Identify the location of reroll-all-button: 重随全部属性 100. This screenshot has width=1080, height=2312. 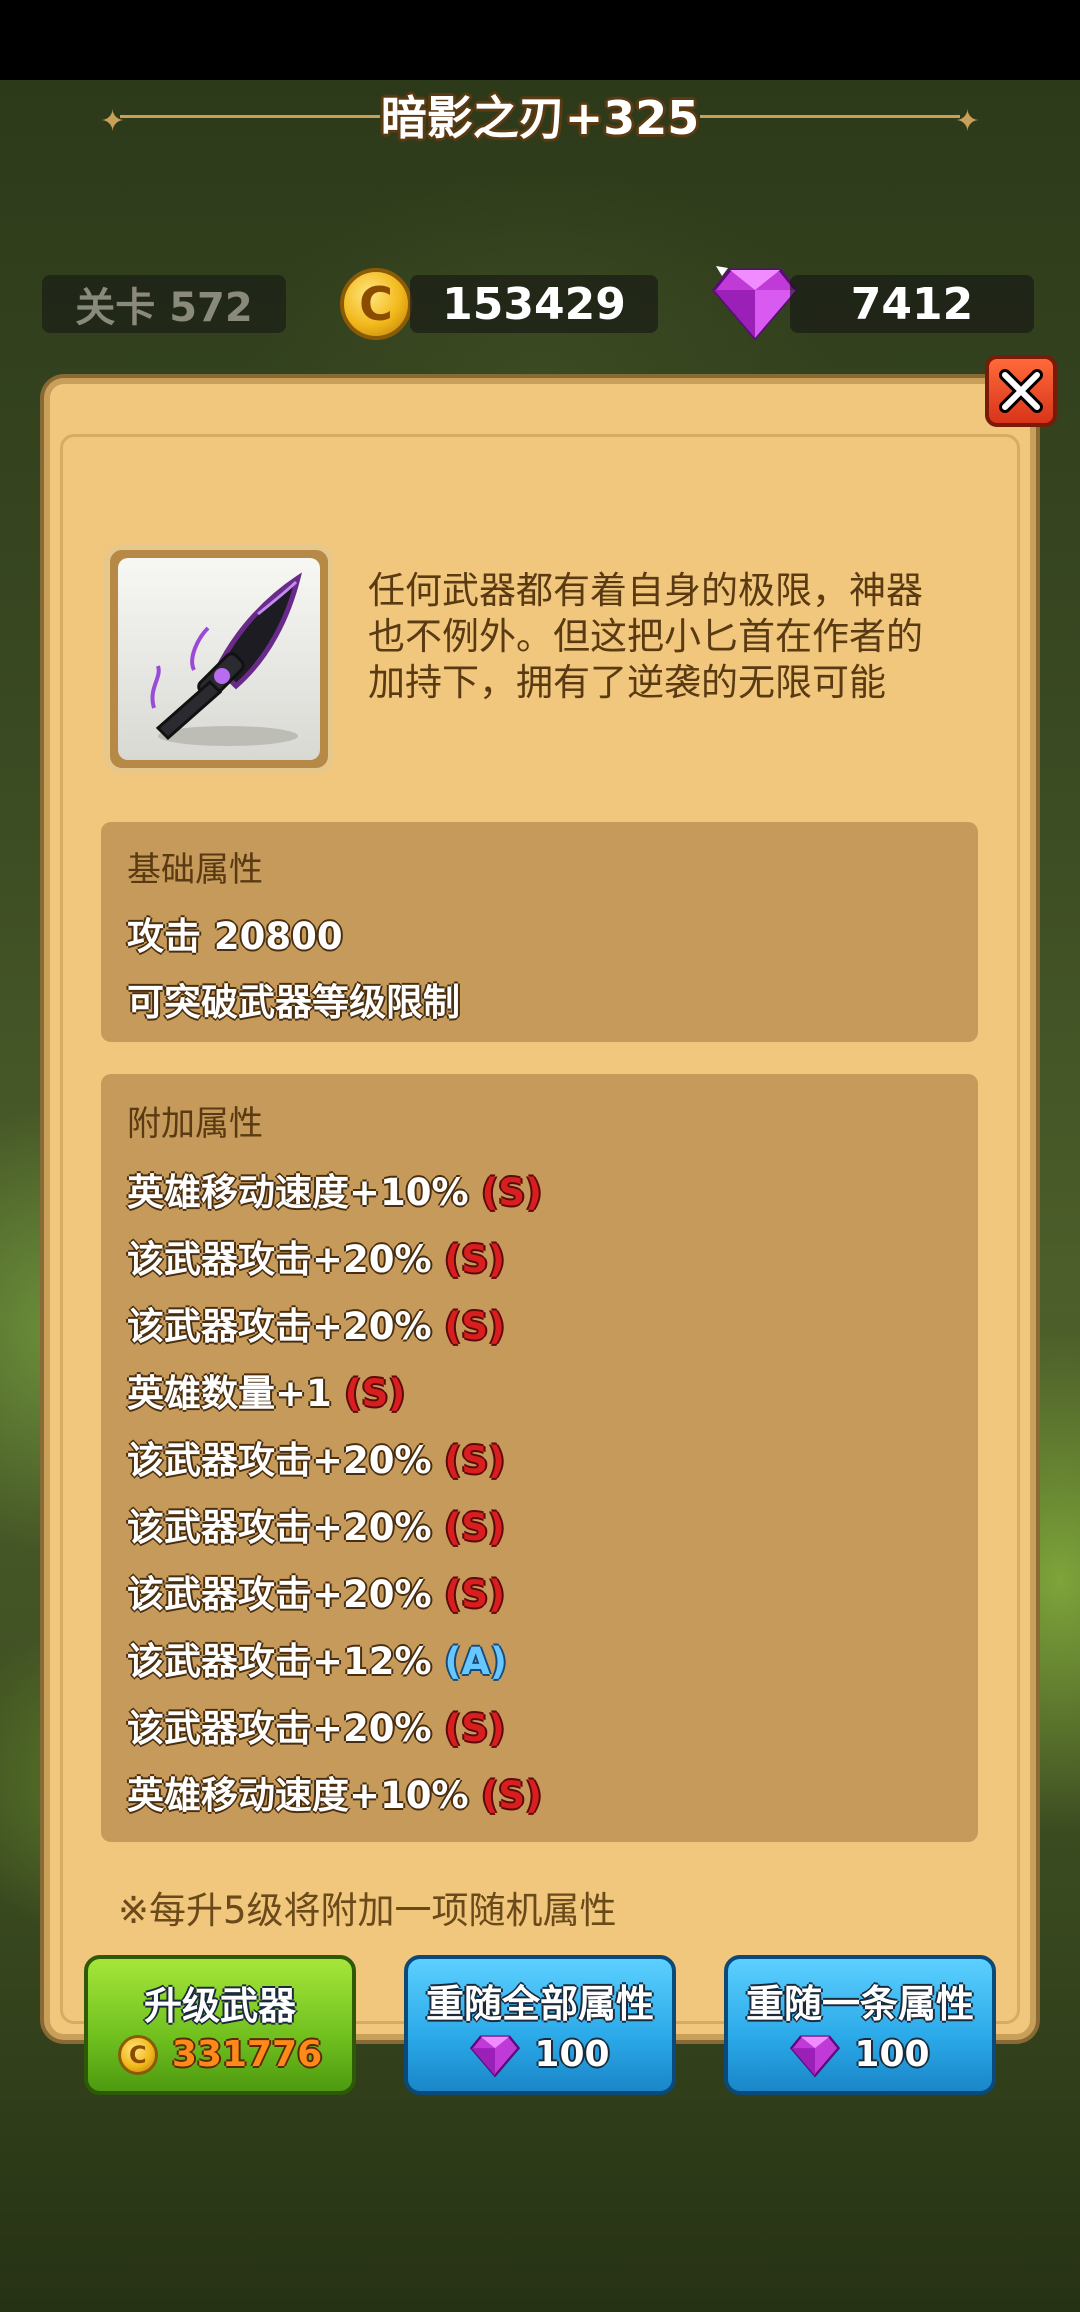
(540, 2025).